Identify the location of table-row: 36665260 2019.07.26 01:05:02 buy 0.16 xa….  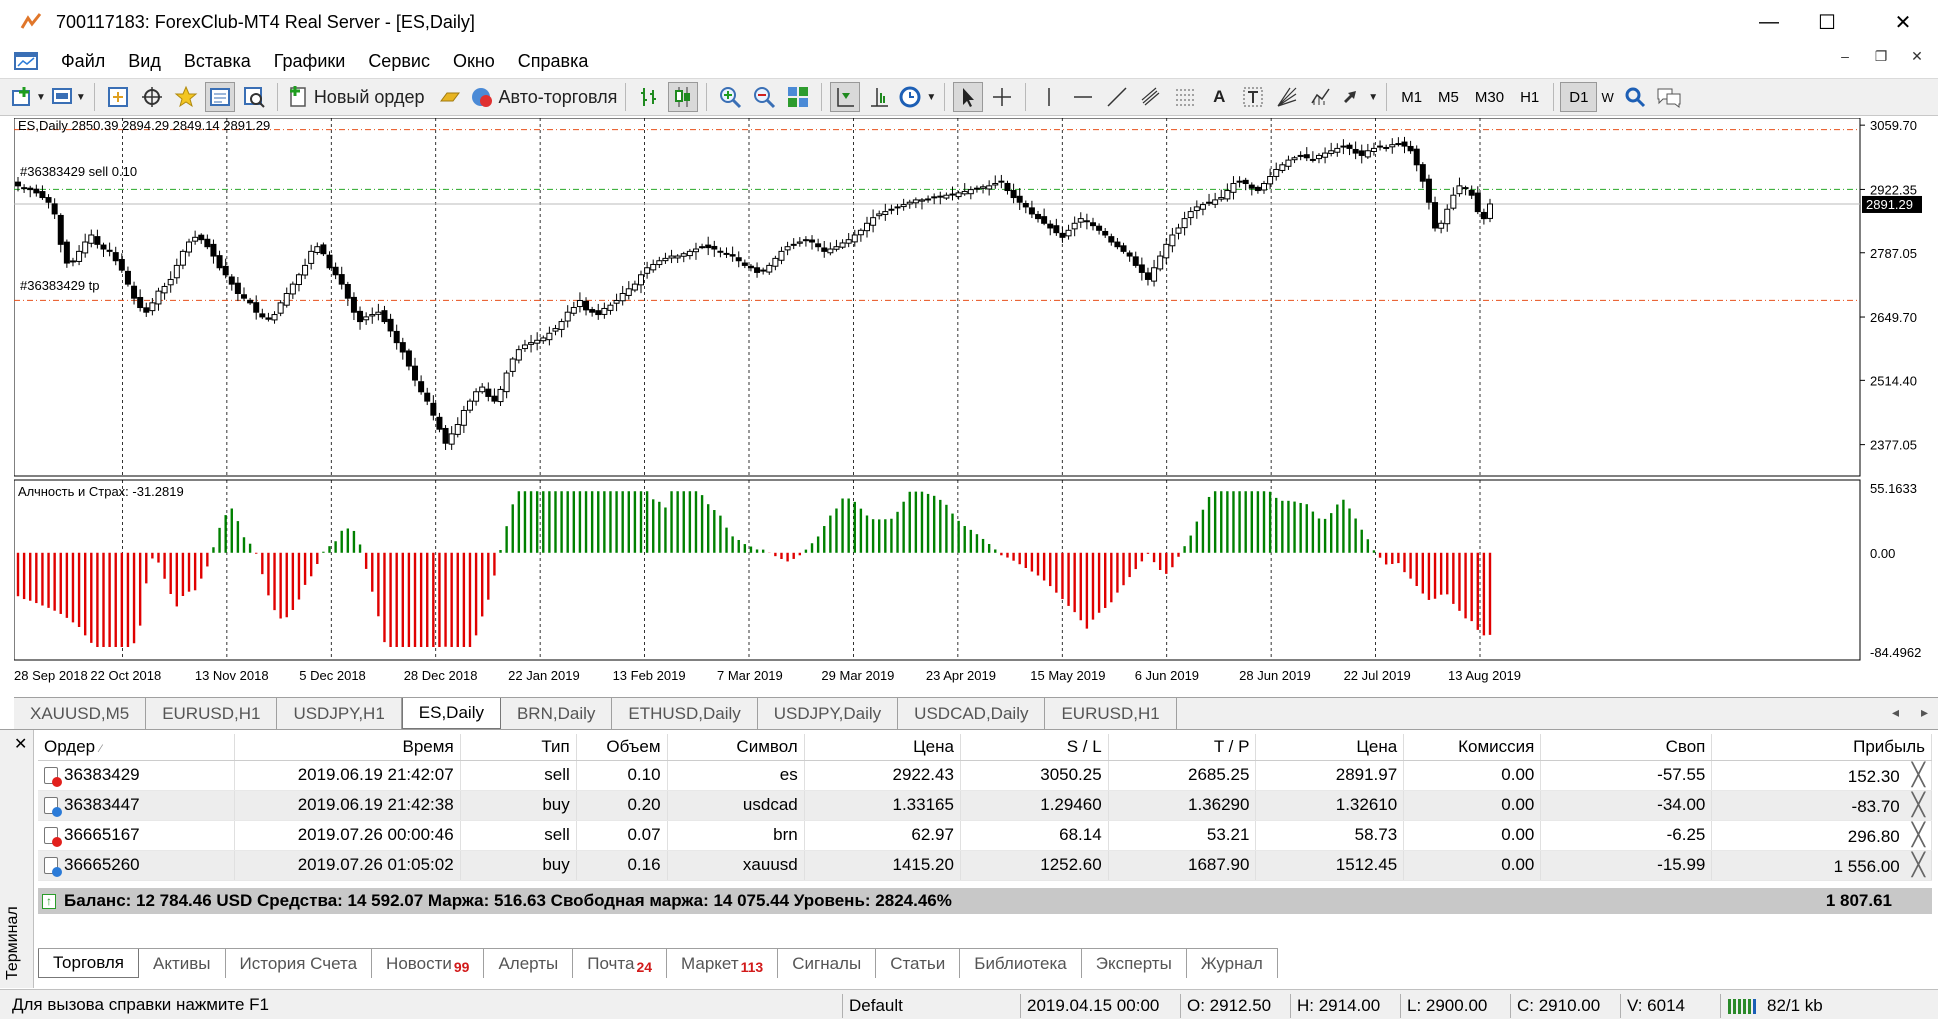
(985, 865).